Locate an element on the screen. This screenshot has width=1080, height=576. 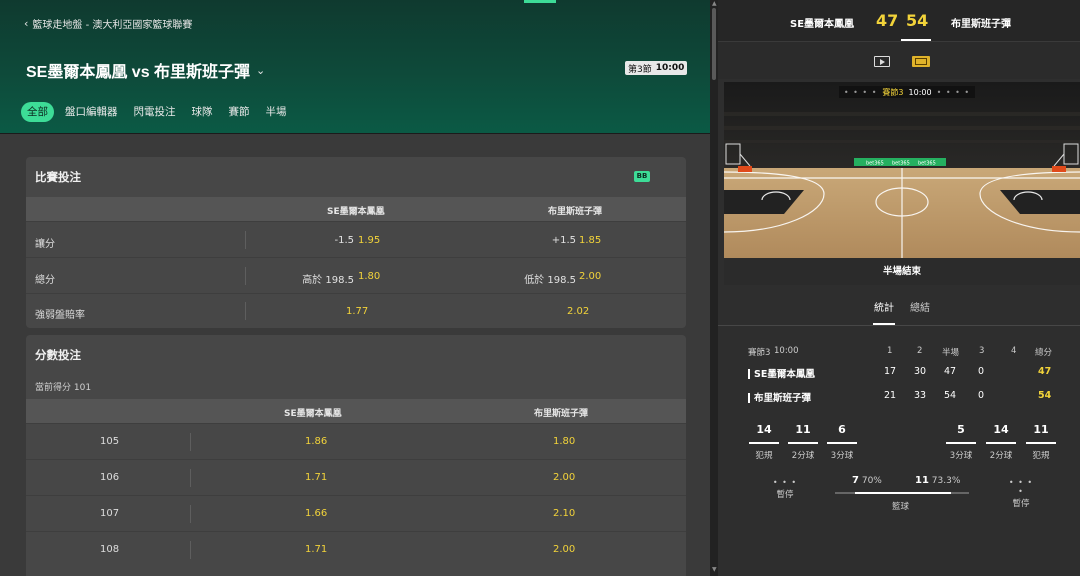
away-rebound-track is located at coordinates (935, 493).